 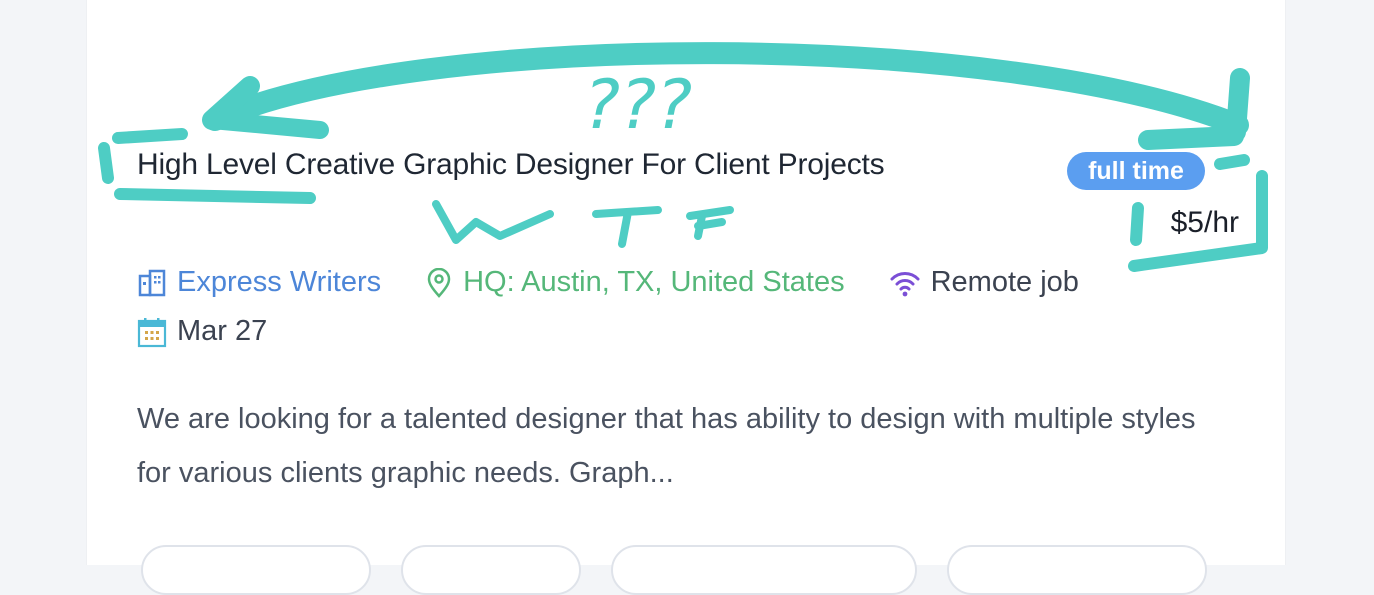 I want to click on location-meta: HQ: Austin, TX, United States, so click(x=635, y=282).